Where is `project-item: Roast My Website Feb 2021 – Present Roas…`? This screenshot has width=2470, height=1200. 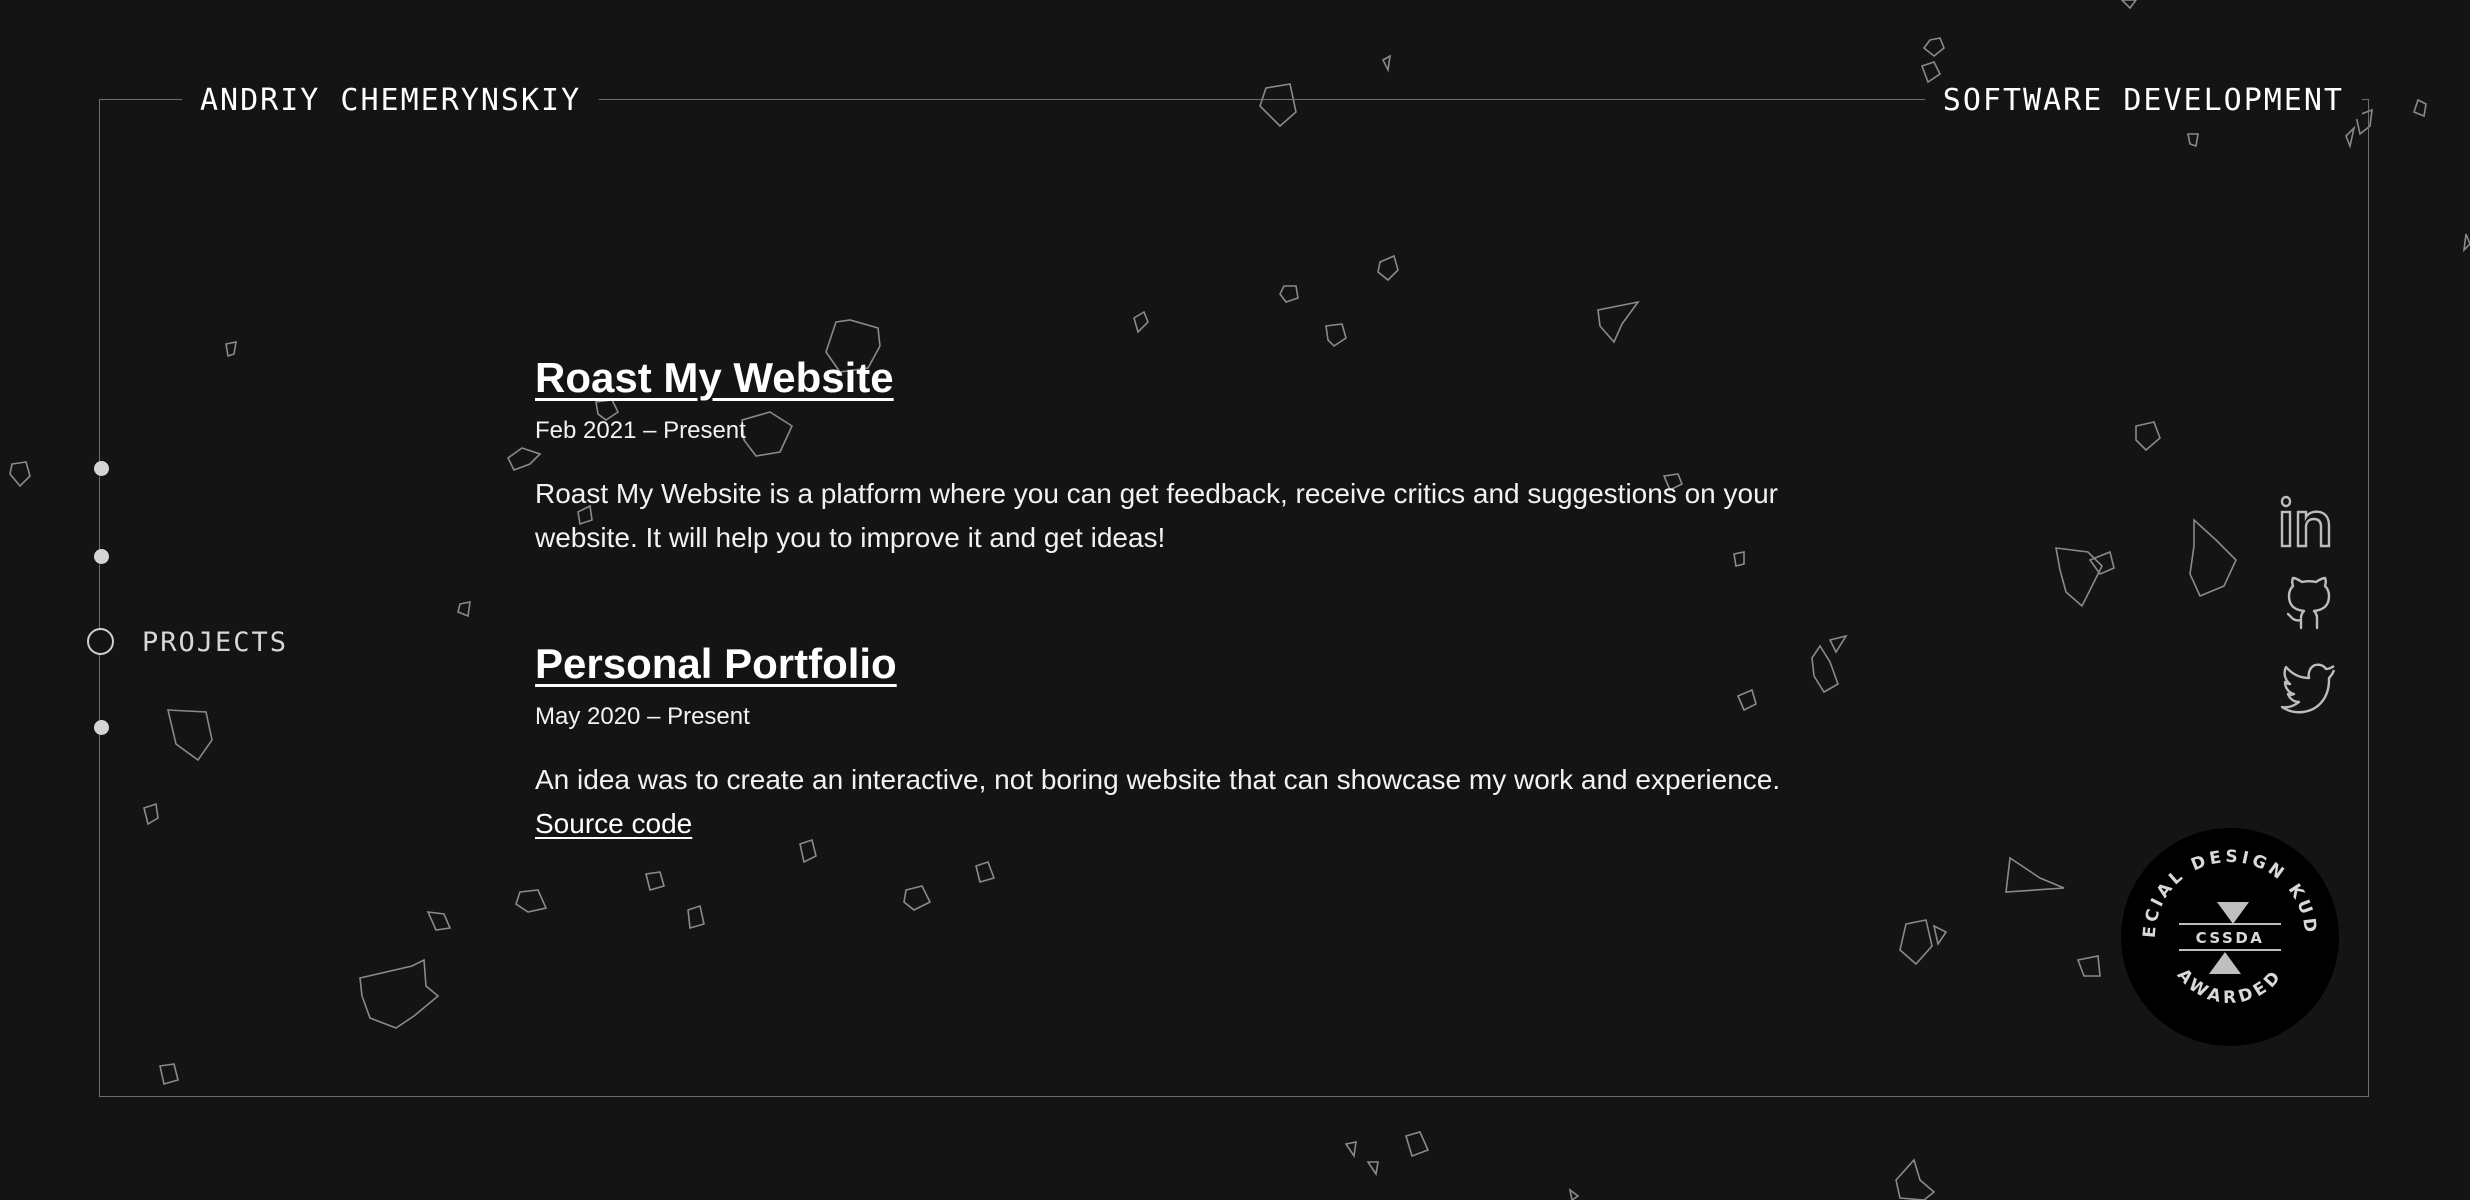 project-item: Roast My Website Feb 2021 – Present Roas… is located at coordinates (1205, 456).